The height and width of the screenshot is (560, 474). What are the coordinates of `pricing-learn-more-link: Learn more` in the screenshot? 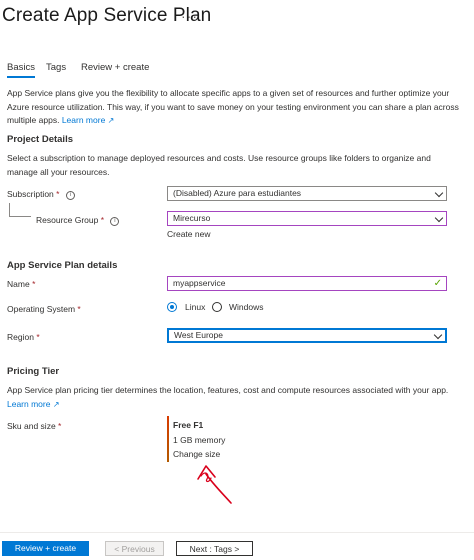 It's located at (28, 404).